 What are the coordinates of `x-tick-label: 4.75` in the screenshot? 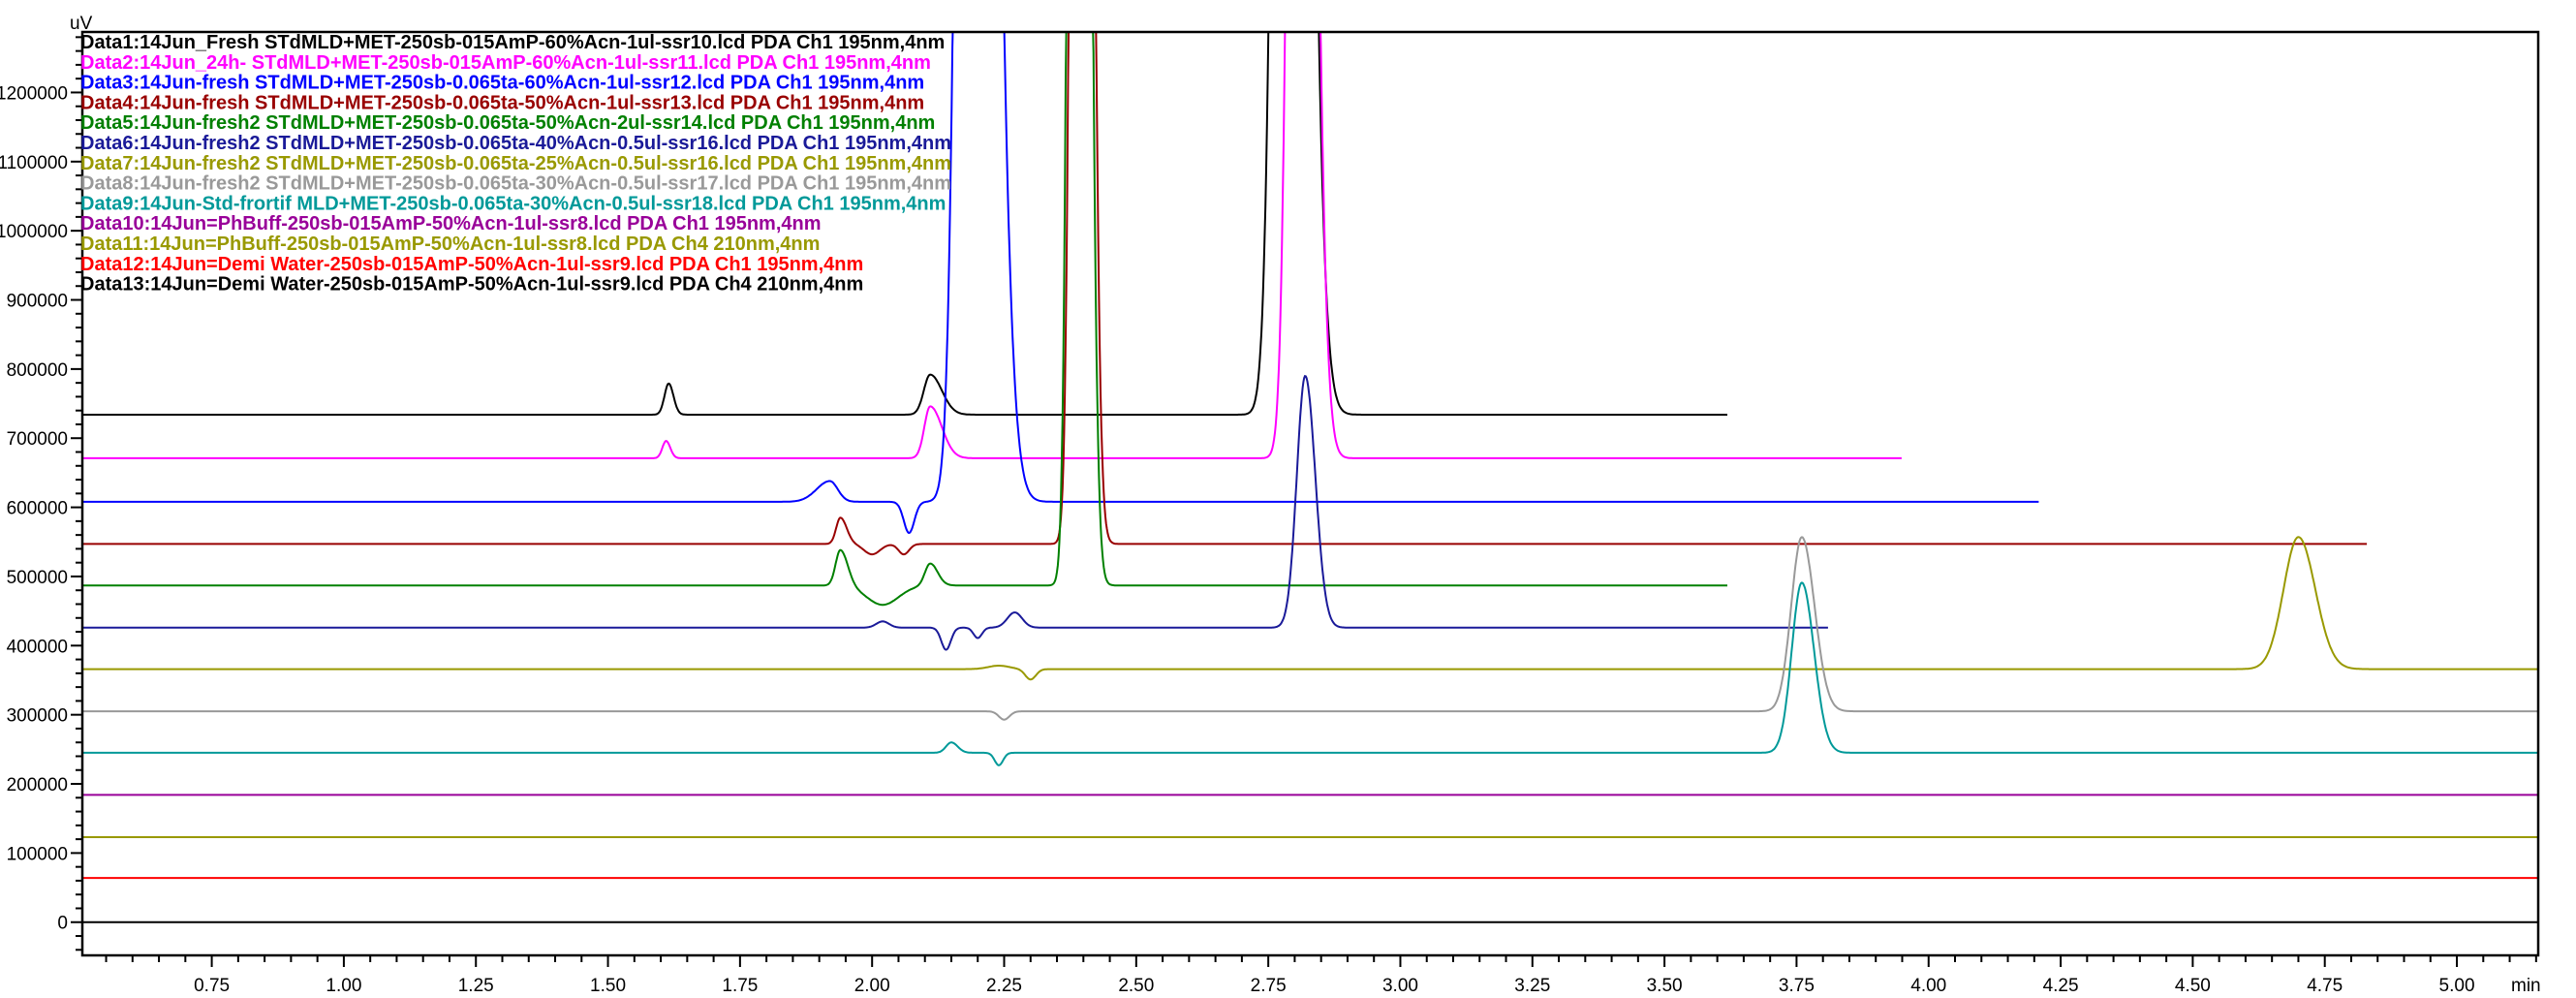 It's located at (2325, 986).